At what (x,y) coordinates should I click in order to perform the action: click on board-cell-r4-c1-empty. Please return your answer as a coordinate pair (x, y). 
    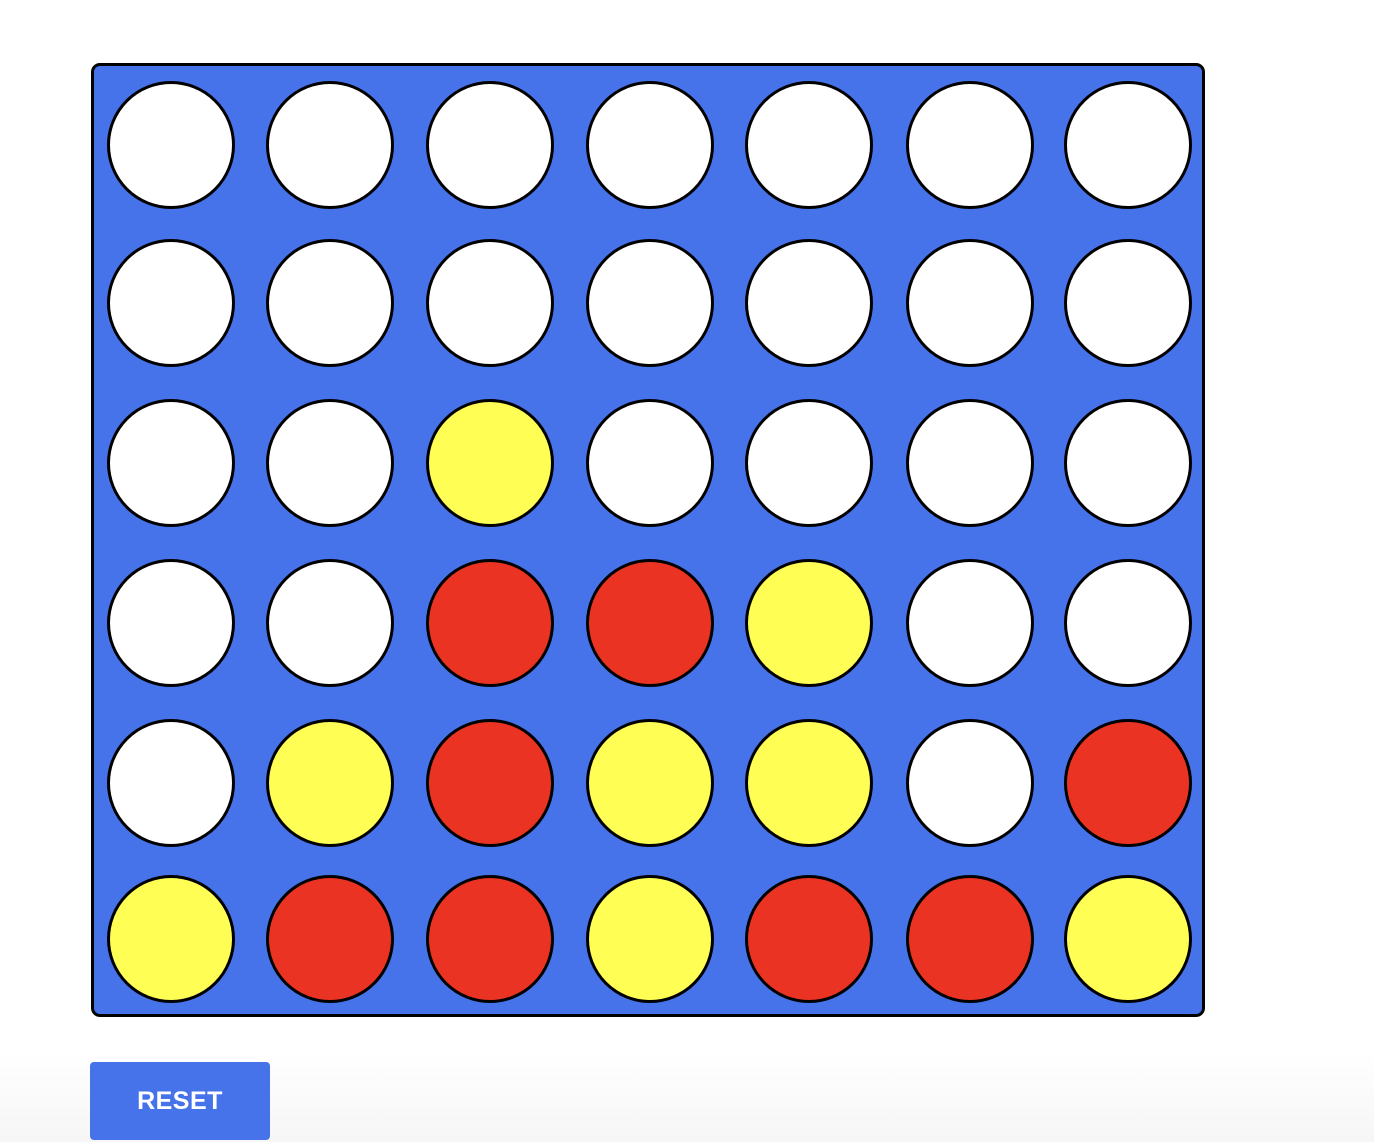
    Looking at the image, I should click on (171, 623).